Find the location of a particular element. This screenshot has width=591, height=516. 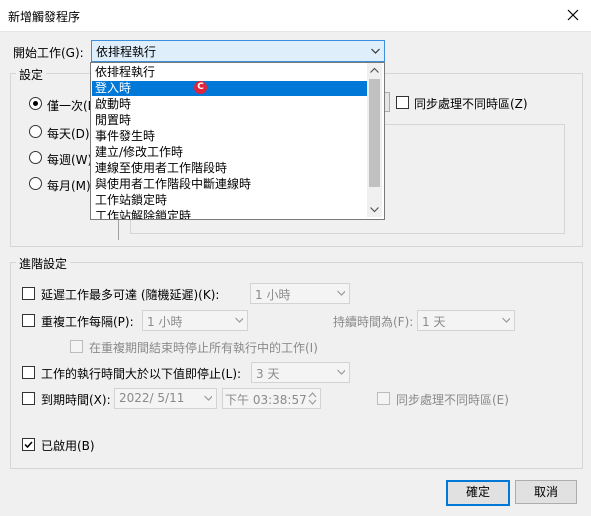

dropdown-option: 與使用者工作階段中斷連線時 is located at coordinates (231, 184).